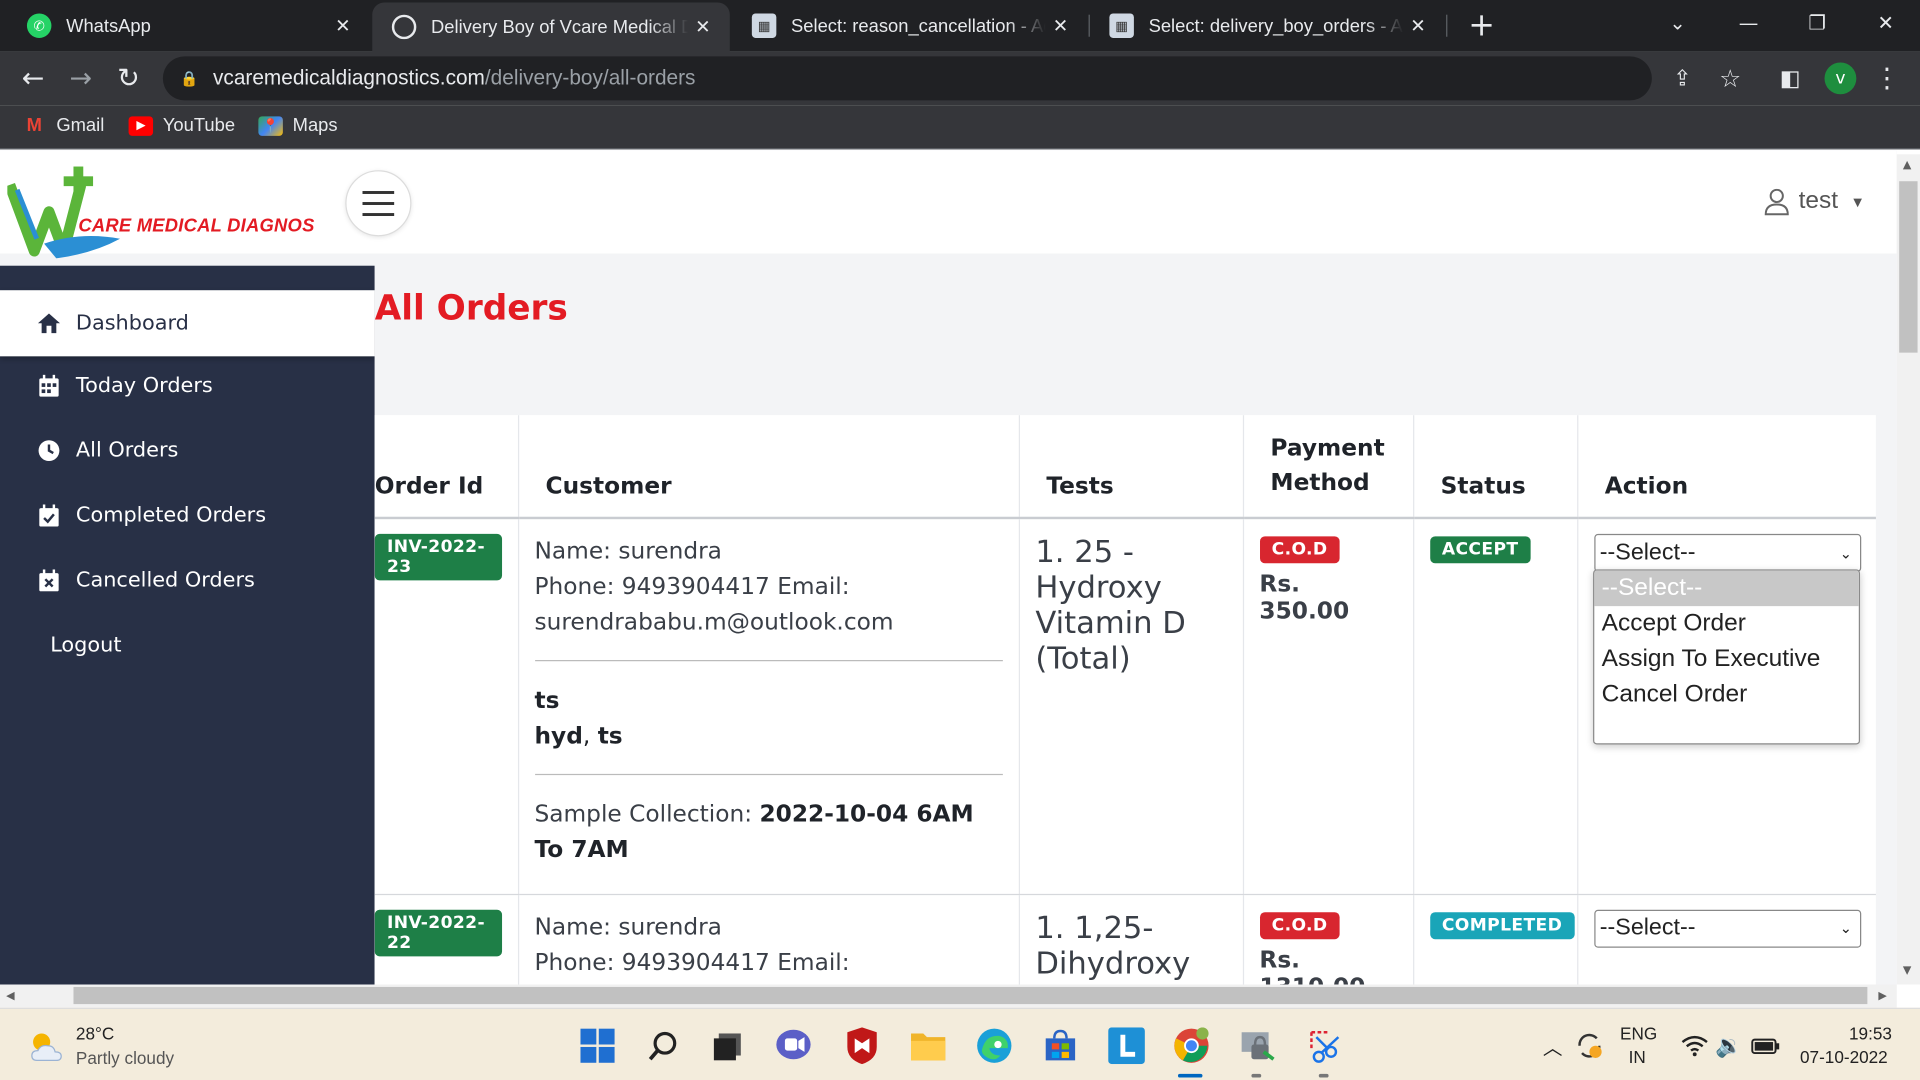 This screenshot has height=1080, width=1920. Describe the element at coordinates (187, 386) in the screenshot. I see `sidebar-item-today-orders: Today Orders` at that location.